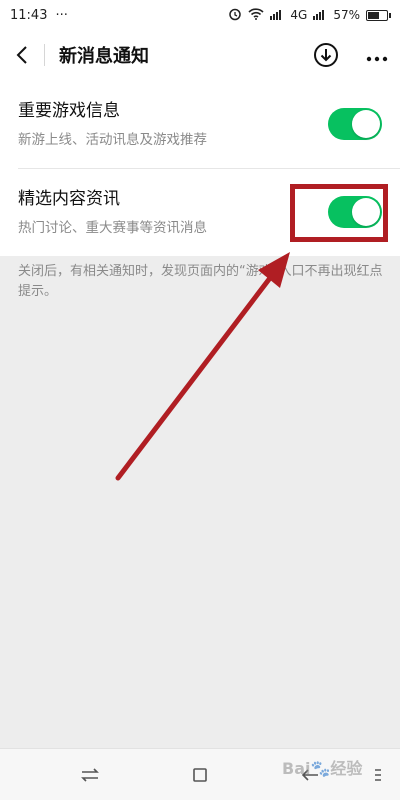  What do you see at coordinates (104, 56) in the screenshot?
I see `page-title: 新消息通知` at bounding box center [104, 56].